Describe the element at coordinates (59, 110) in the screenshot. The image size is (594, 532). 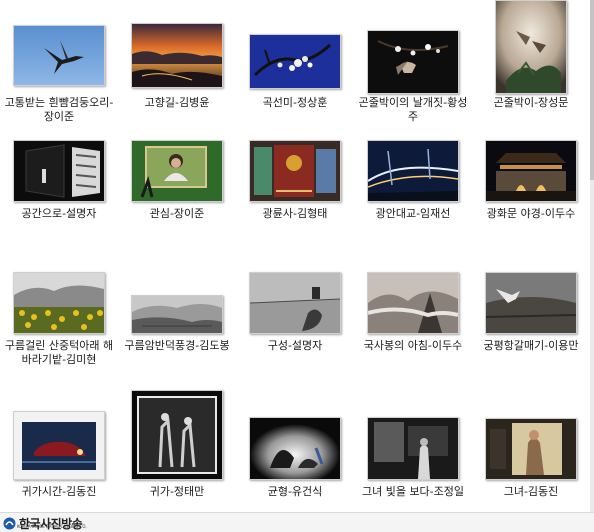
I see `item-label: 고통받는 흰뺨검둥오리-장이준` at that location.